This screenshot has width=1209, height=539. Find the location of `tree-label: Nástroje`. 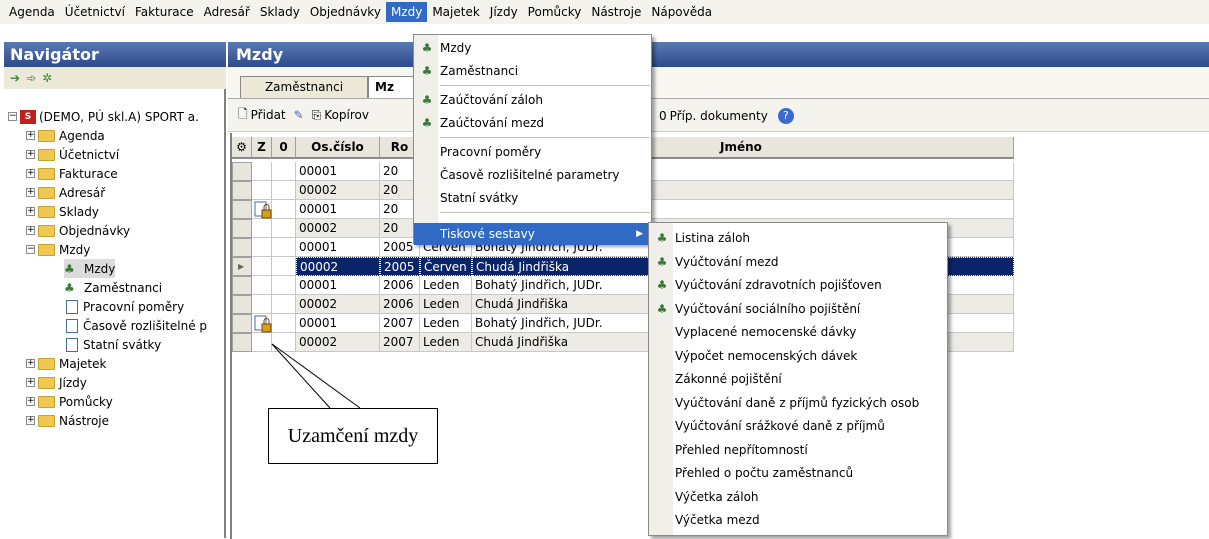

tree-label: Nástroje is located at coordinates (84, 420).